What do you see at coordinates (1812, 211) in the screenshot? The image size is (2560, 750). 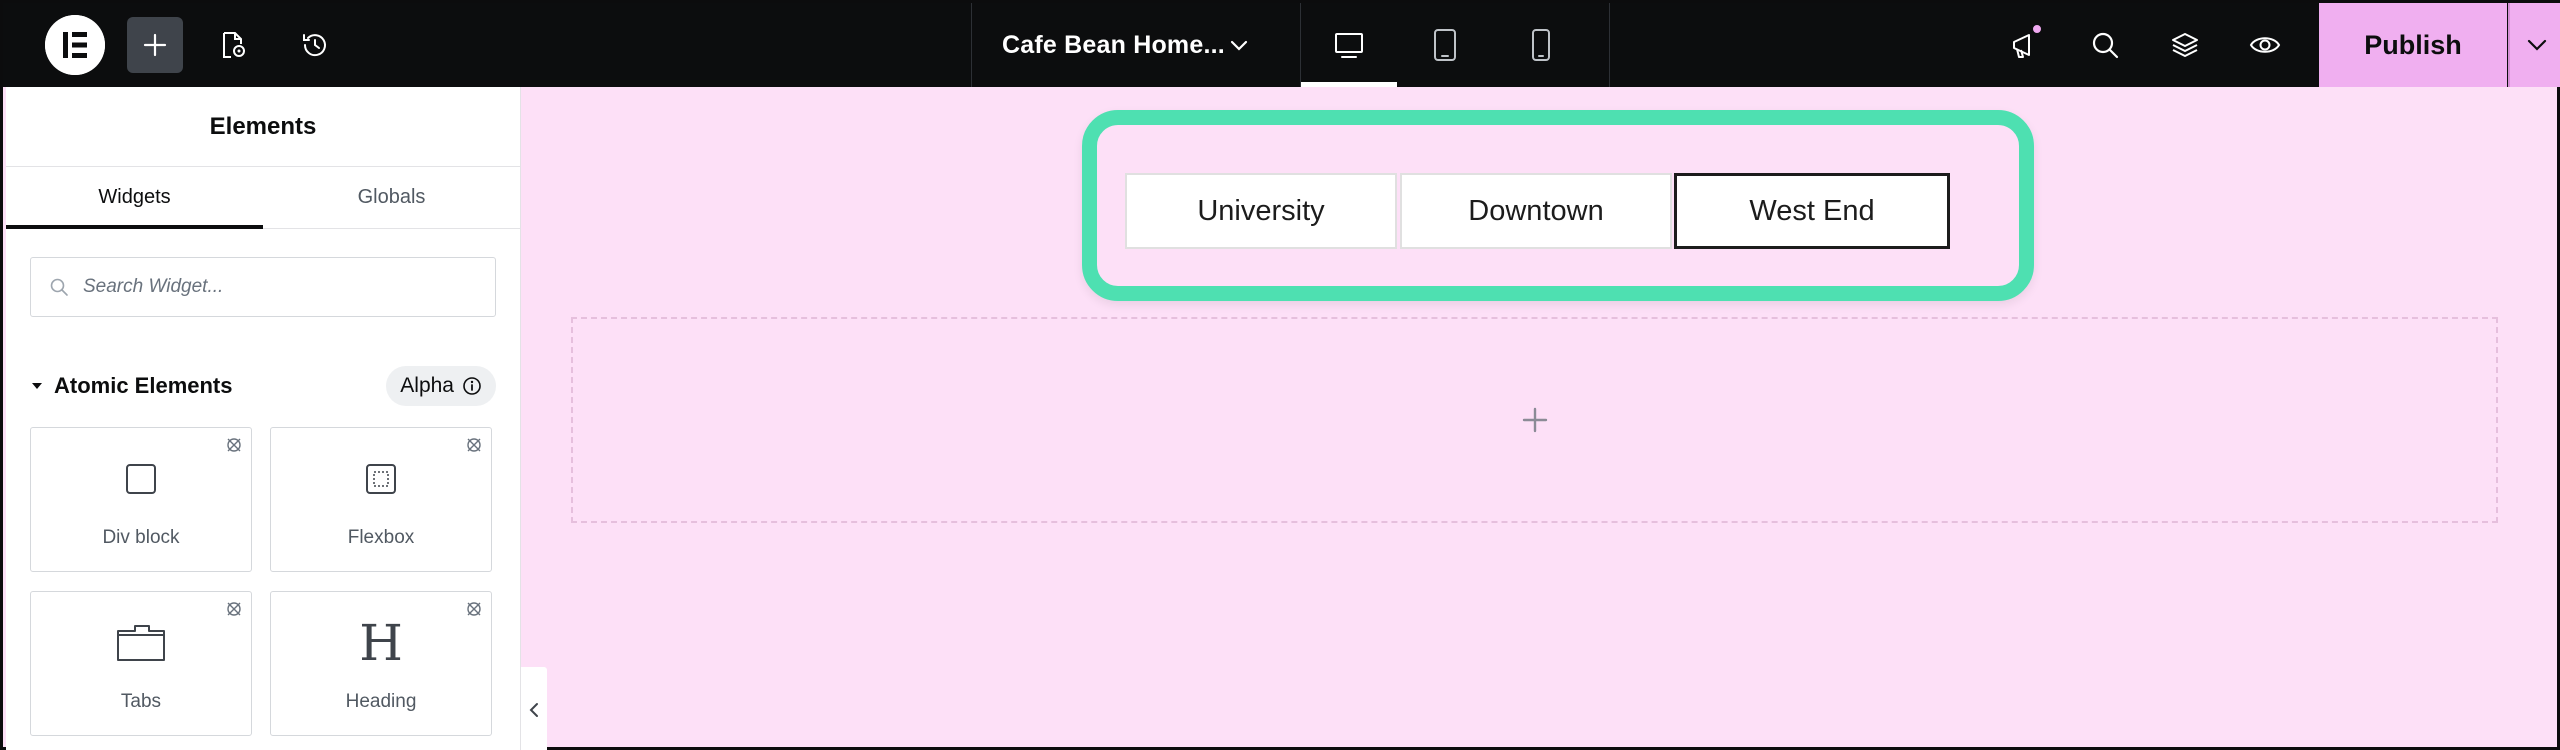 I see `tab-west-end: West End` at bounding box center [1812, 211].